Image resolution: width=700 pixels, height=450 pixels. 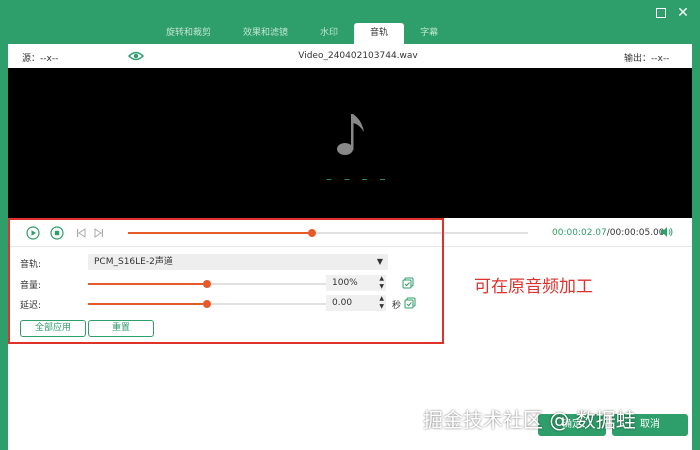 What do you see at coordinates (188, 33) in the screenshot?
I see `tab-rotate-crop: 旋转和裁剪` at bounding box center [188, 33].